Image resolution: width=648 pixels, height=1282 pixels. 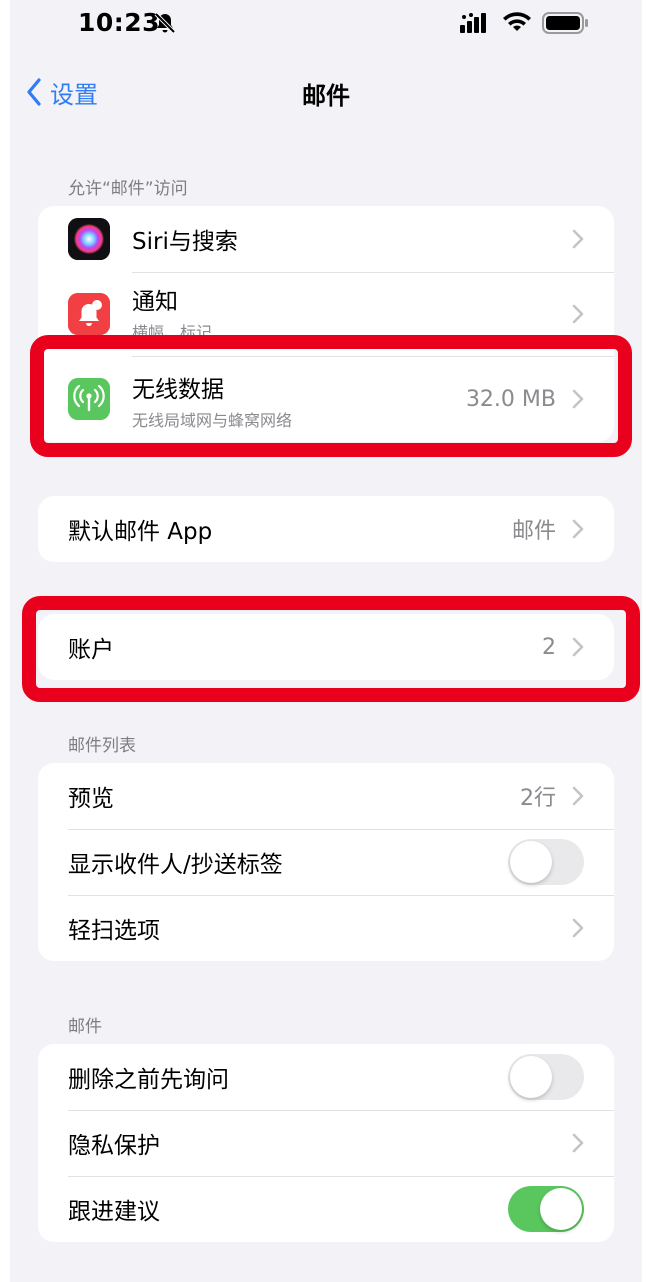 What do you see at coordinates (102, 746) in the screenshot?
I see `section-header-message-list: 邮件列表` at bounding box center [102, 746].